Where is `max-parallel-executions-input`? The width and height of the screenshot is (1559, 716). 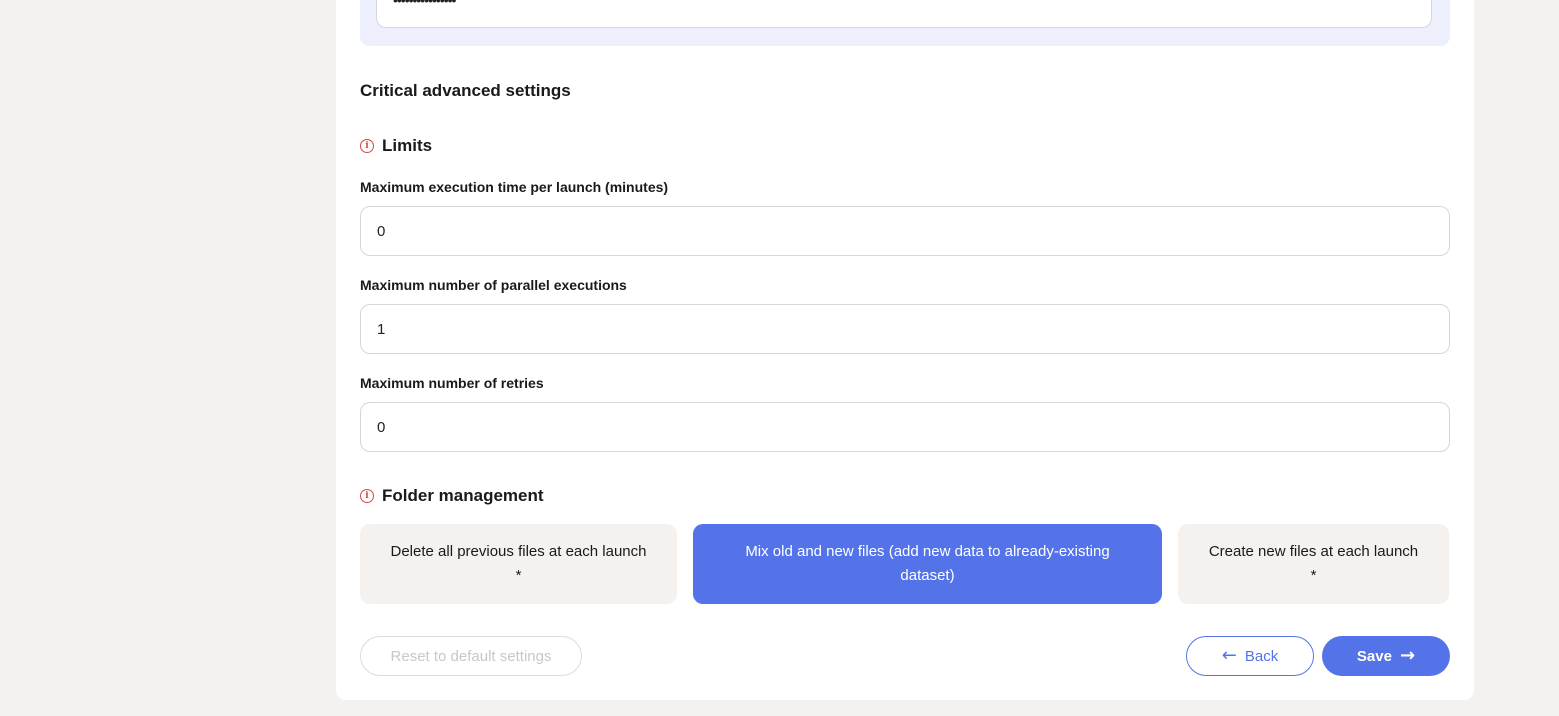
max-parallel-executions-input is located at coordinates (905, 329).